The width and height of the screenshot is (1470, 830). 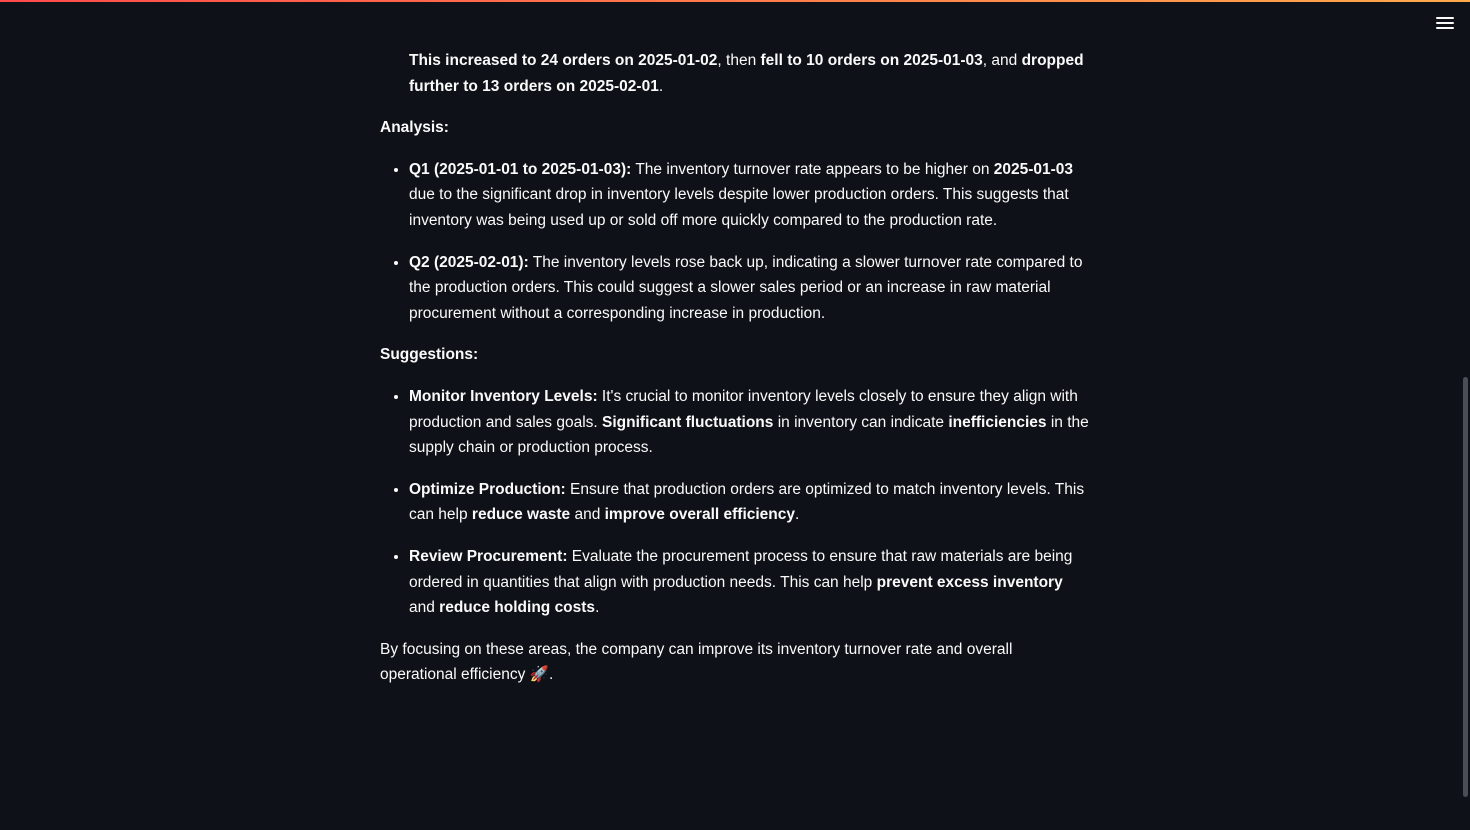 What do you see at coordinates (735, 1) in the screenshot?
I see `top-decoration-bar` at bounding box center [735, 1].